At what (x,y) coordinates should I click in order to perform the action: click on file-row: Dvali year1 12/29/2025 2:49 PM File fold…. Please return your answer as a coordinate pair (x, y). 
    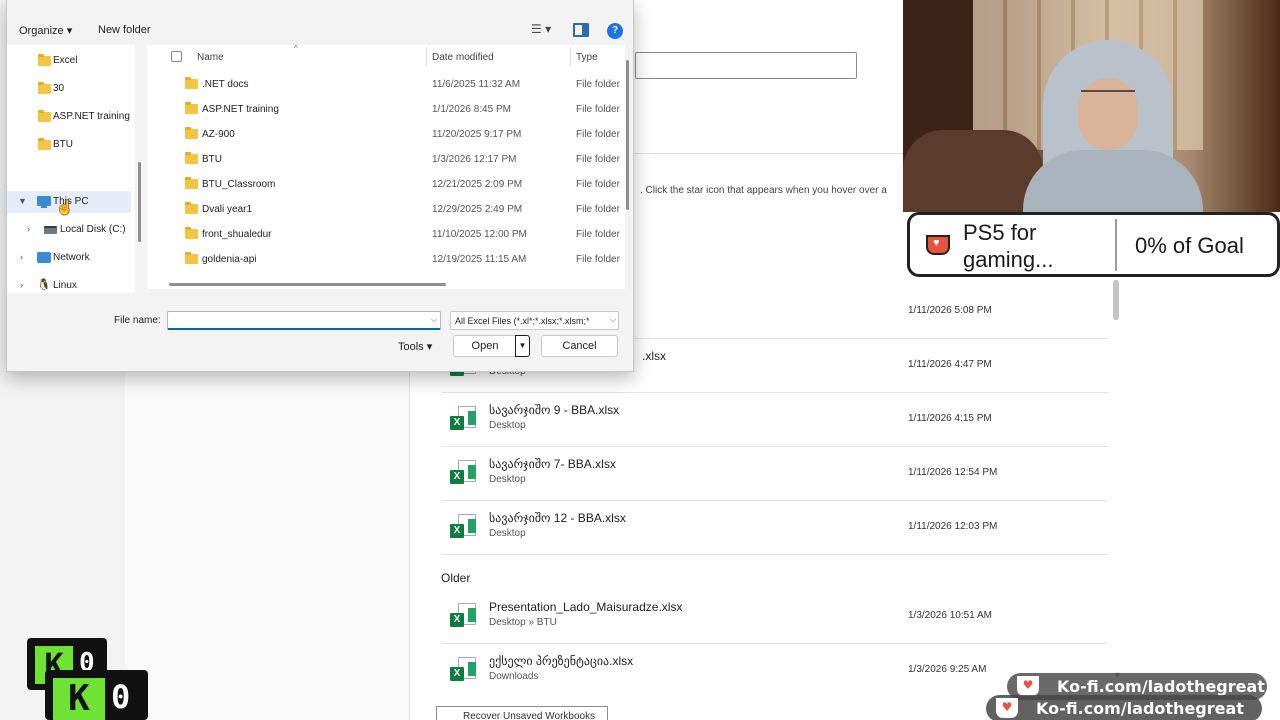
    Looking at the image, I should click on (386, 209).